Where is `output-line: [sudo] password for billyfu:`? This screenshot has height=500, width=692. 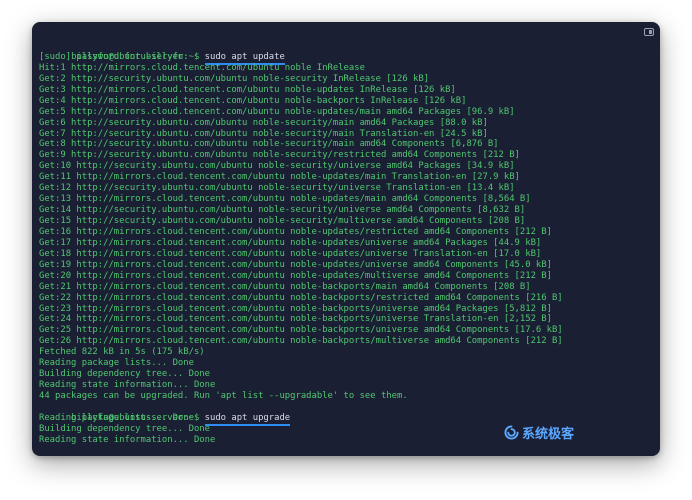 output-line: [sudo] password for billyfu: is located at coordinates (114, 56).